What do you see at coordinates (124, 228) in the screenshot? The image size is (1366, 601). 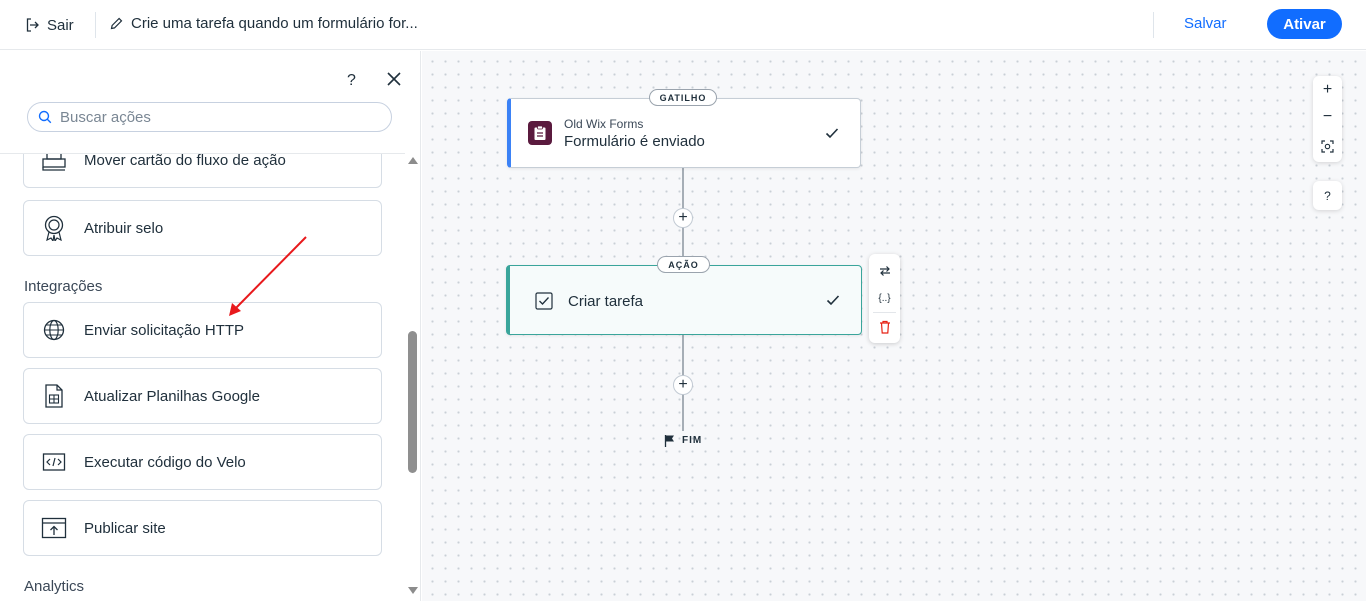 I see `action-label: Atribuir selo` at bounding box center [124, 228].